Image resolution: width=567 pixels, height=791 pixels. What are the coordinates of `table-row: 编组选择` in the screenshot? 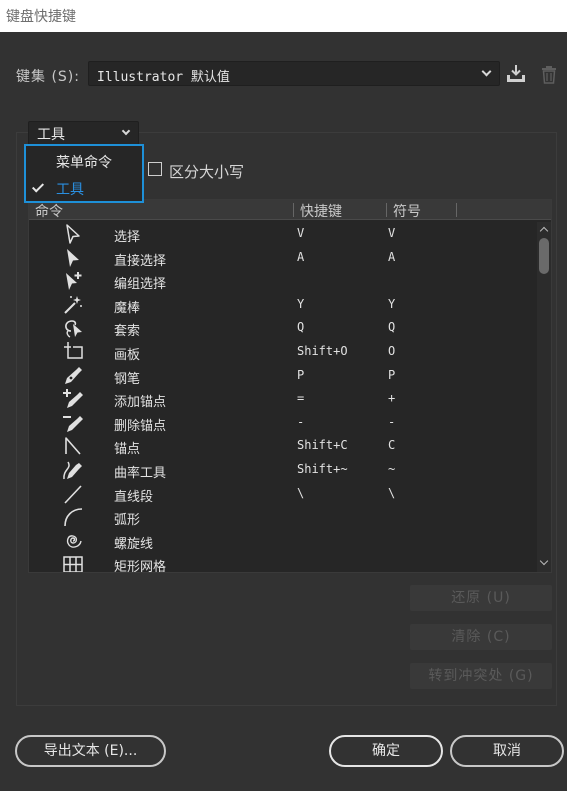 It's located at (283, 281).